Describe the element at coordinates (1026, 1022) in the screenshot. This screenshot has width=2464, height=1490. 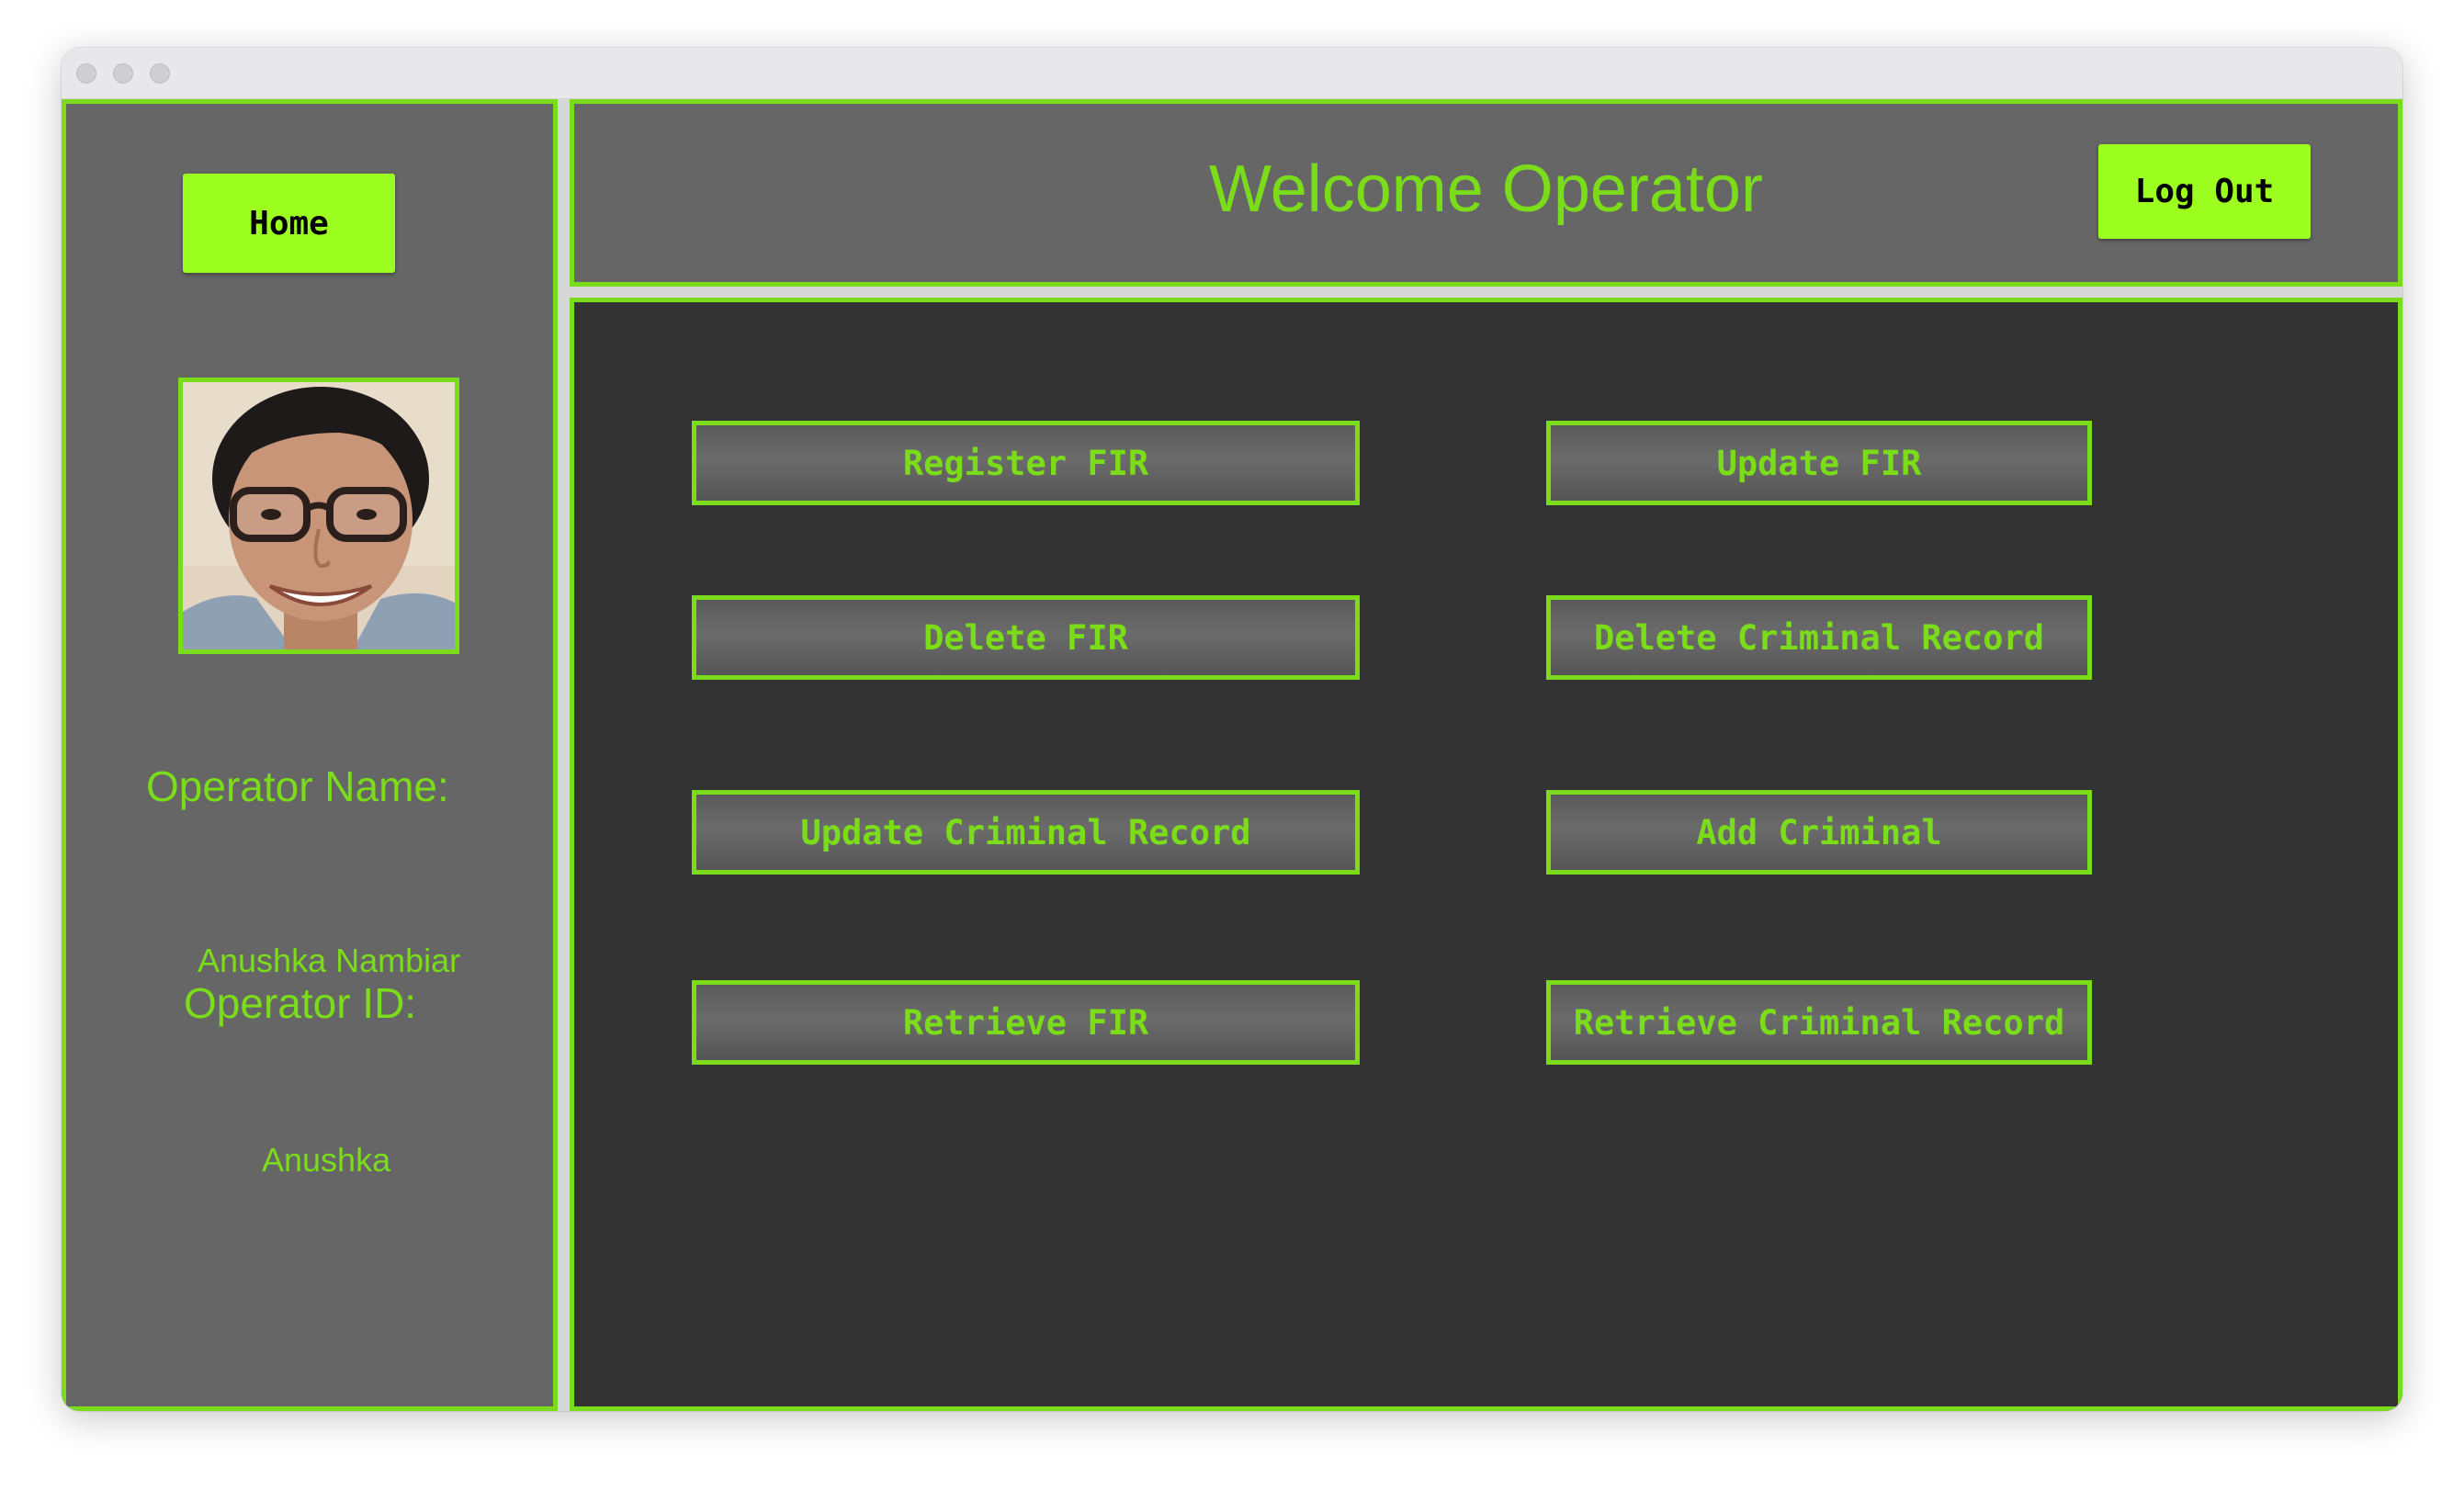
I see `retrieve-fir-button: Retrieve FIR` at that location.